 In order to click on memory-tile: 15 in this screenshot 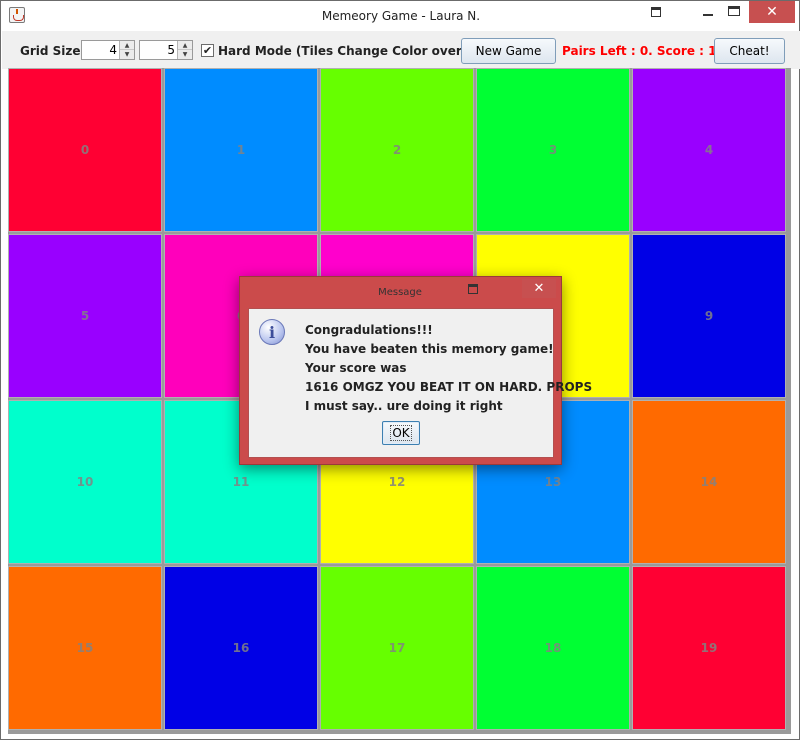, I will do `click(85, 648)`.